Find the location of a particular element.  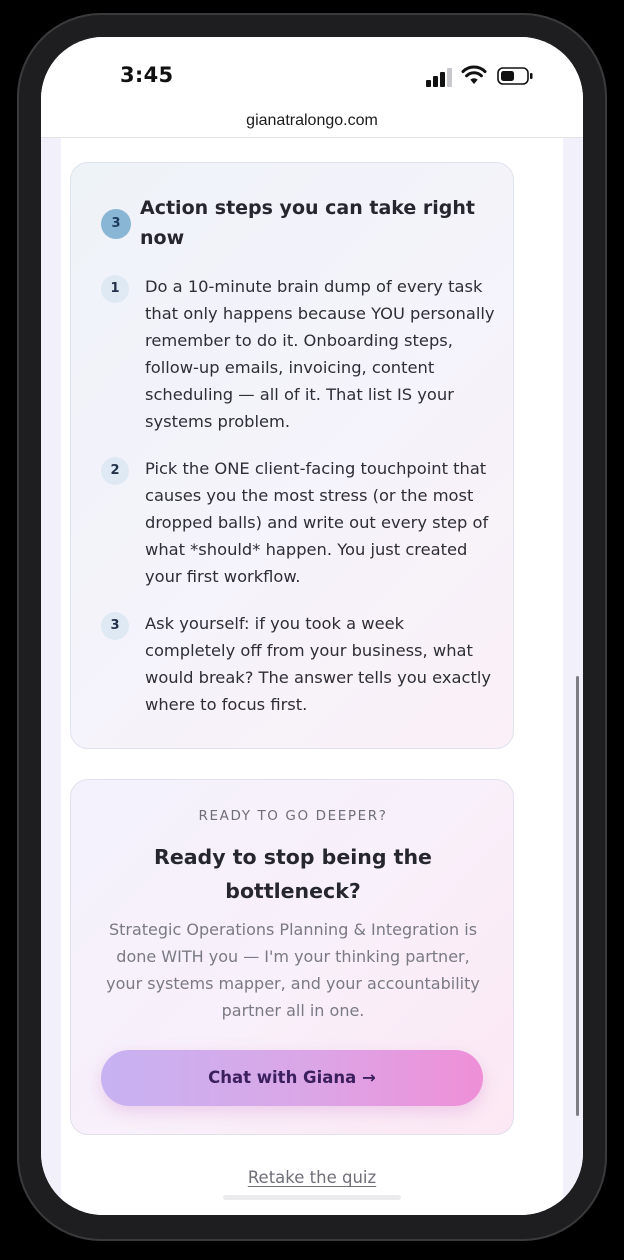

chat-with-giana-button: Chat with Giana → is located at coordinates (292, 1078).